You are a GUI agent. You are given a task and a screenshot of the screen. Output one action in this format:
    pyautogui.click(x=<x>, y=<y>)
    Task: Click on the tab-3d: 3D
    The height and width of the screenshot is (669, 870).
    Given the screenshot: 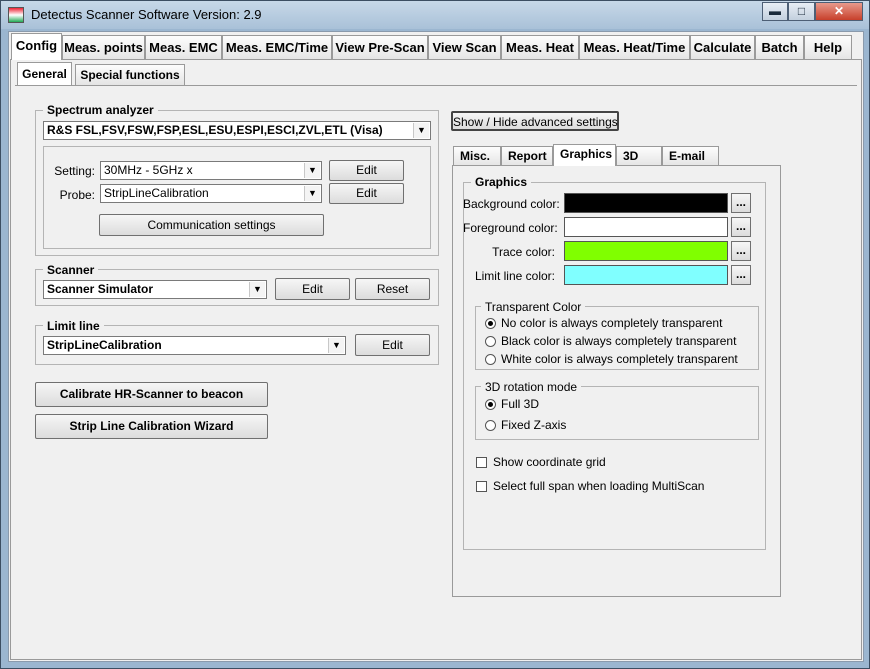 What is the action you would take?
    pyautogui.click(x=639, y=156)
    